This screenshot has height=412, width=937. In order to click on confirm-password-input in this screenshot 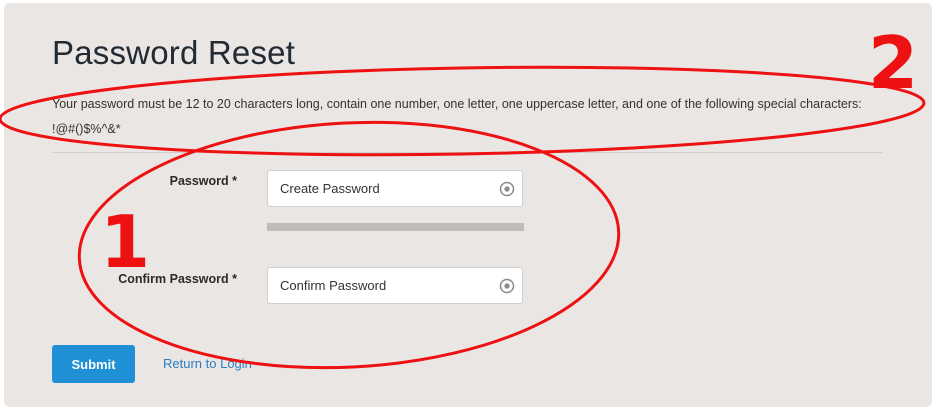, I will do `click(383, 285)`.